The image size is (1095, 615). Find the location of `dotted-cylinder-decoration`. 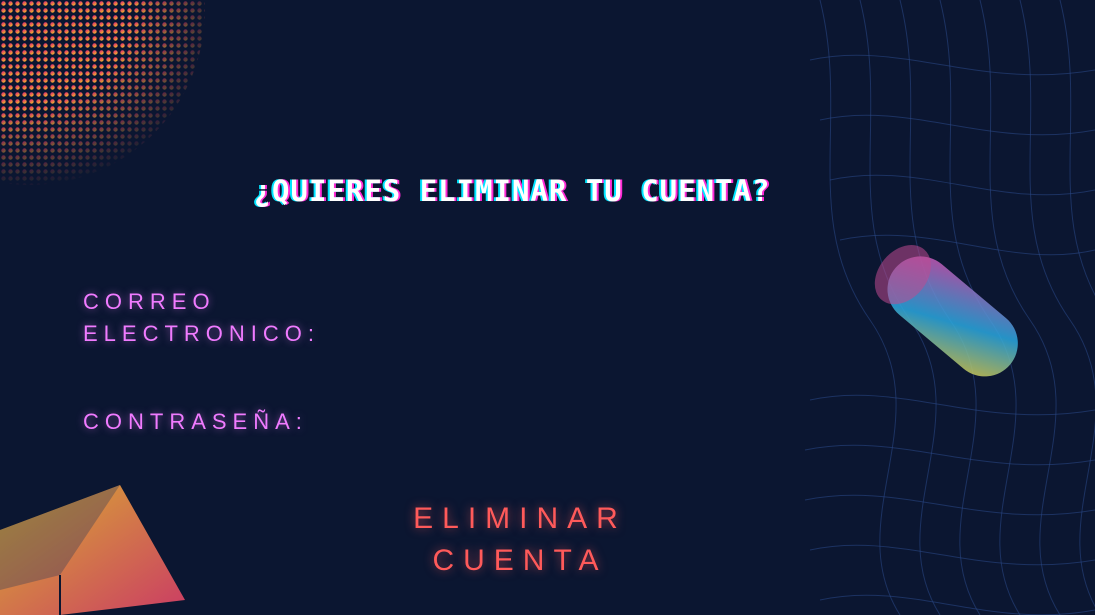

dotted-cylinder-decoration is located at coordinates (946, 311).